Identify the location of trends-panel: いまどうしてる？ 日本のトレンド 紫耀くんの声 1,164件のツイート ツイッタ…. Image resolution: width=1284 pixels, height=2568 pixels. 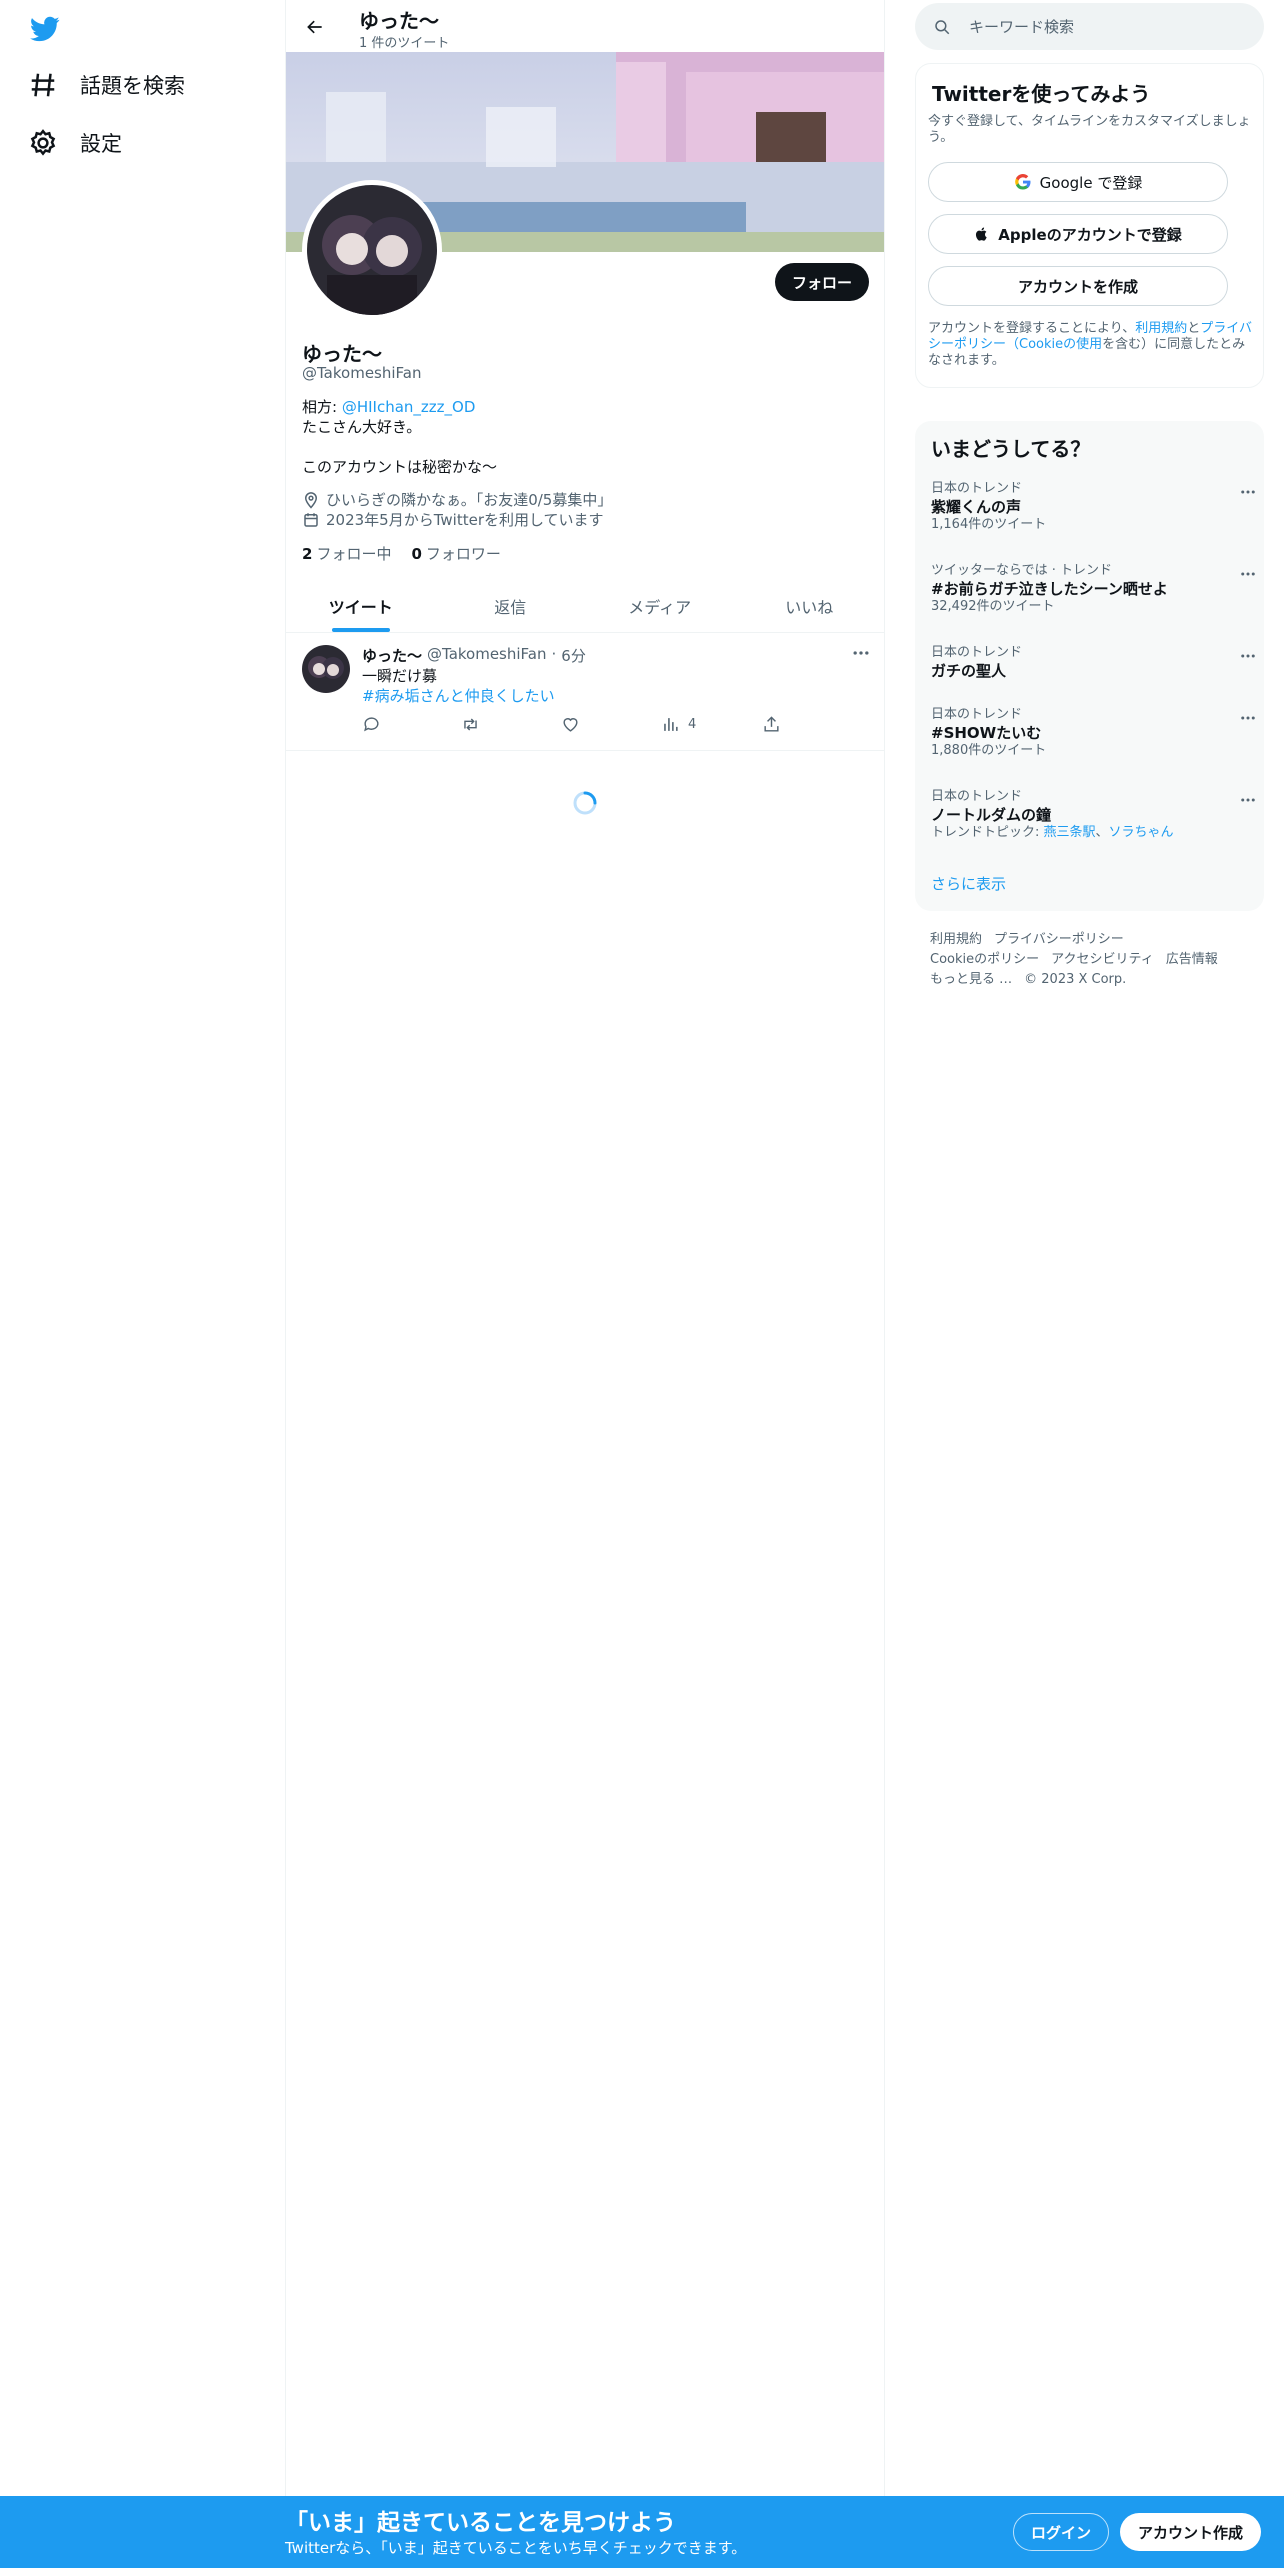
(1089, 666).